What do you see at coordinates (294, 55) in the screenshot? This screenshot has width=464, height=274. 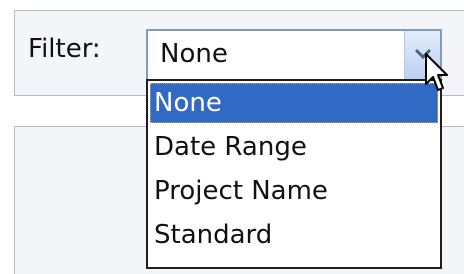 I see `filter-select: None` at bounding box center [294, 55].